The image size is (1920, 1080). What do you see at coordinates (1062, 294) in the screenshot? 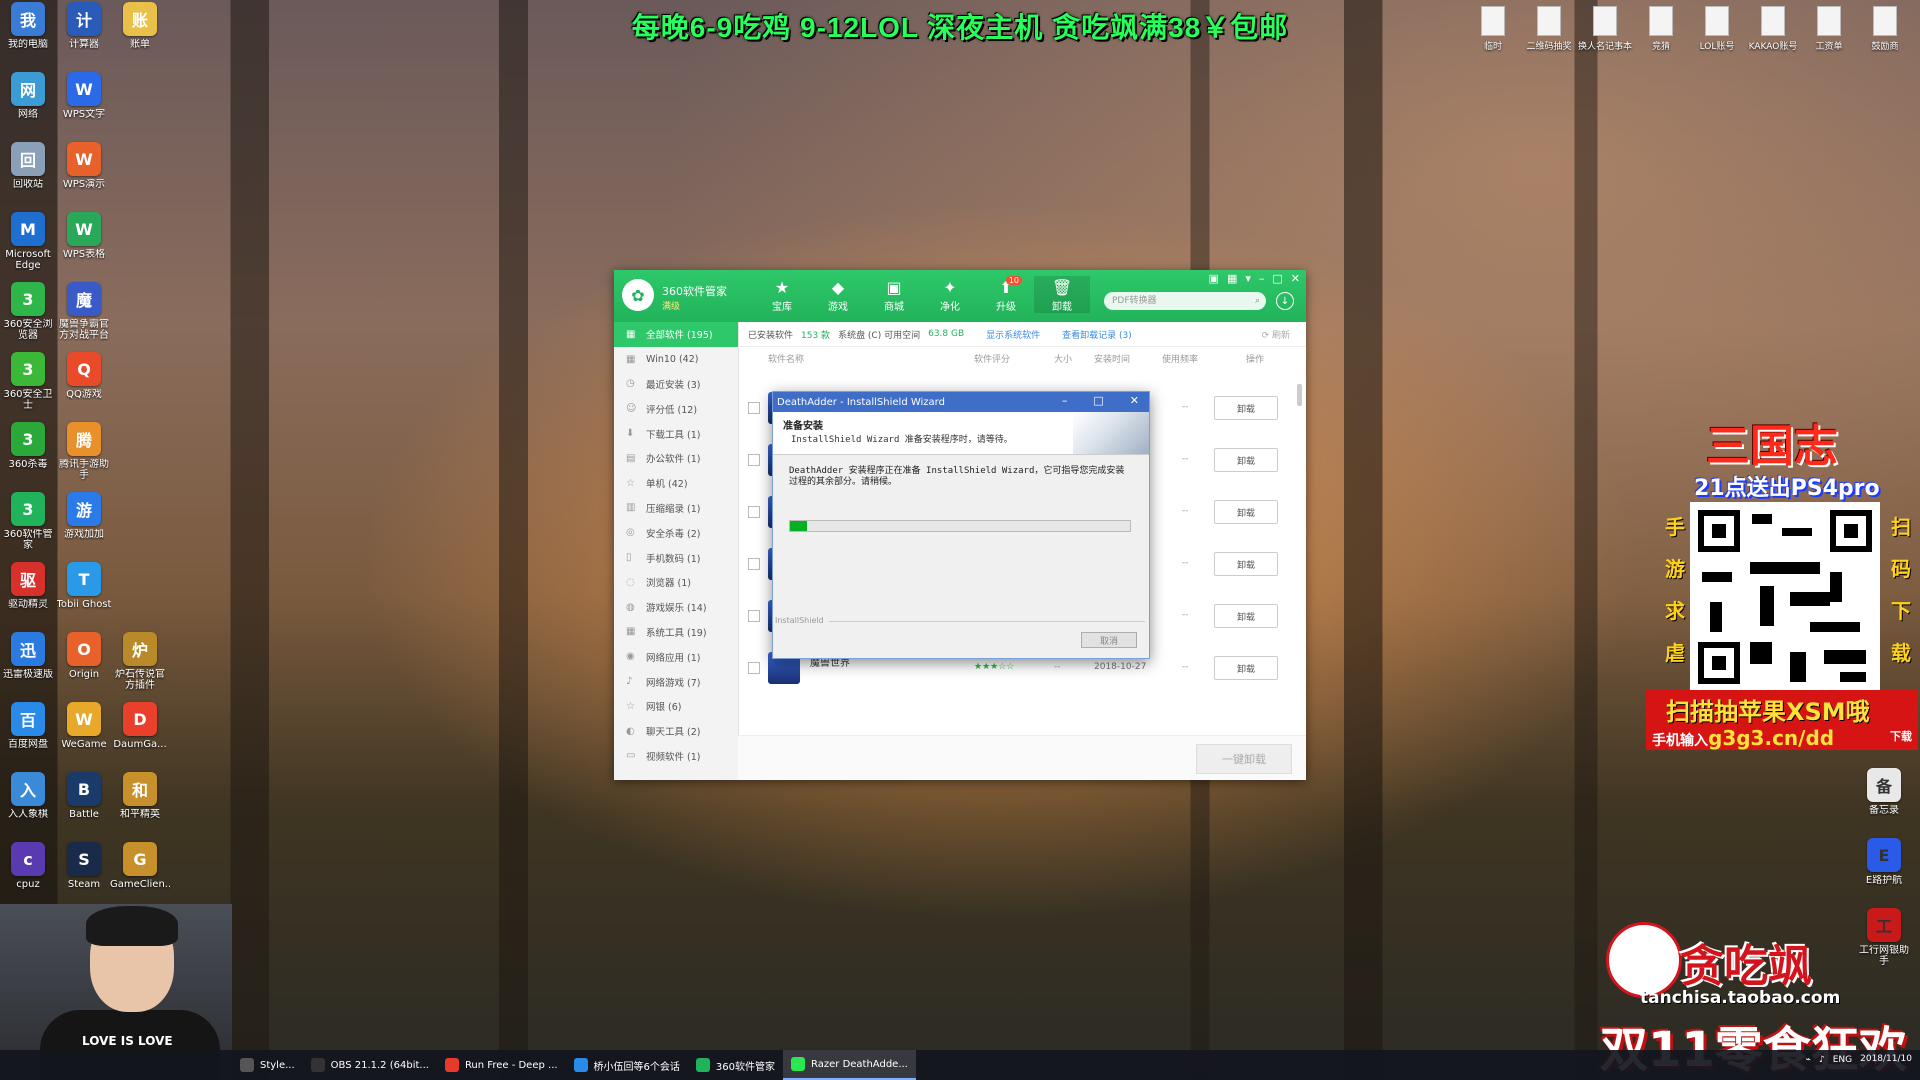
I see `tab-5: 🗑 卸载` at bounding box center [1062, 294].